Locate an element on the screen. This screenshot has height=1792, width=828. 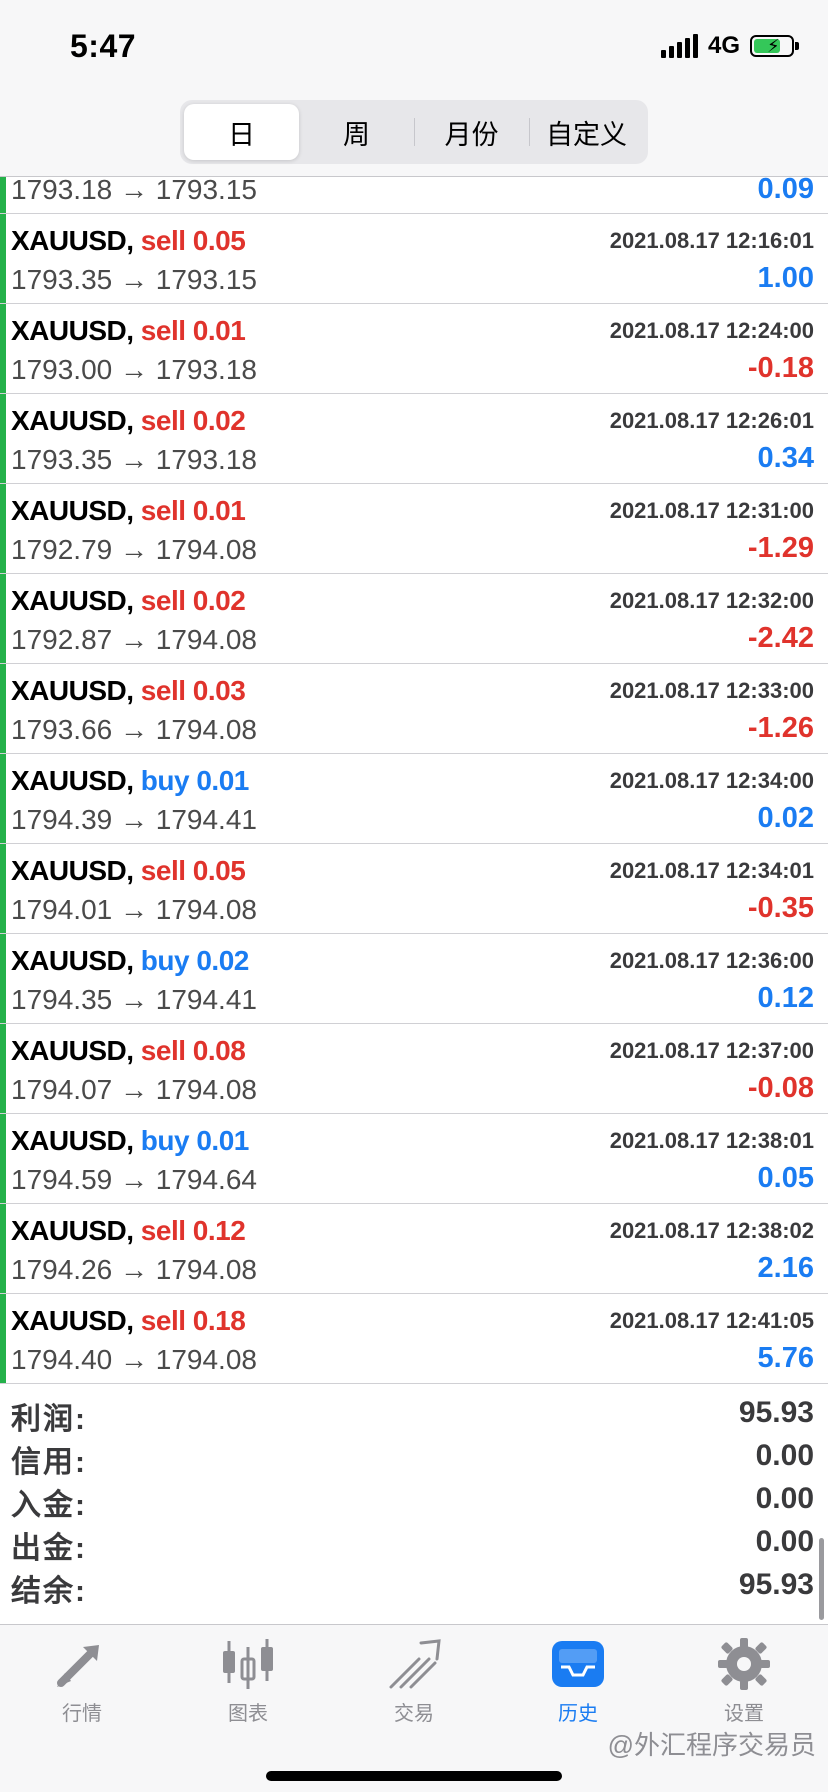
trade-symbol: XAUUSD, sell 0.12 is located at coordinates (128, 1231).